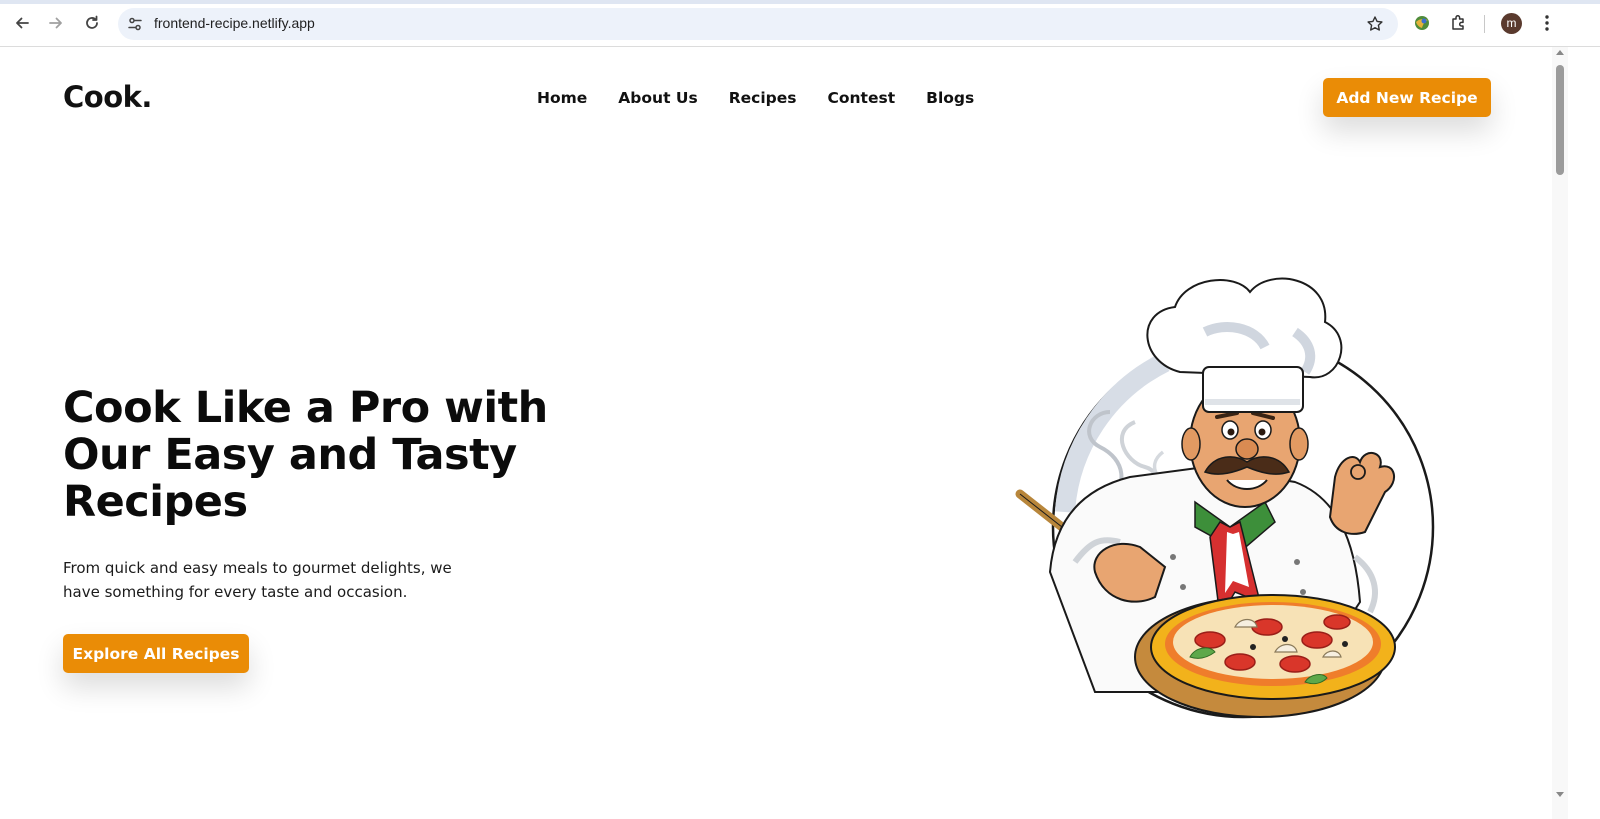 This screenshot has width=1600, height=819. What do you see at coordinates (156, 653) in the screenshot?
I see `explore-all-recipes-button: Explore All Recipes` at bounding box center [156, 653].